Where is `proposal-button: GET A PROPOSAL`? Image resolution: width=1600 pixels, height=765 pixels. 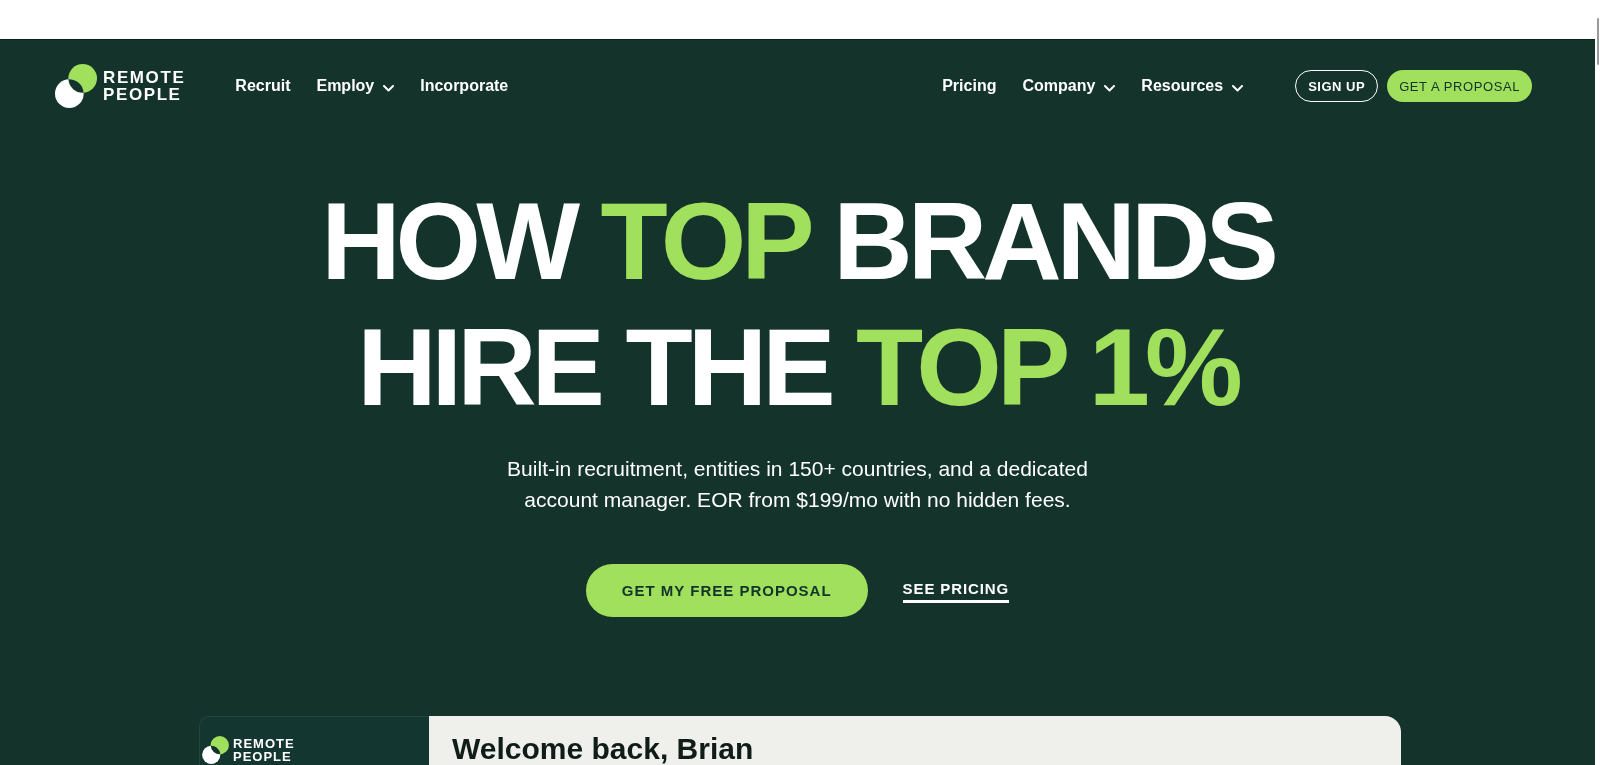 proposal-button: GET A PROPOSAL is located at coordinates (1459, 86).